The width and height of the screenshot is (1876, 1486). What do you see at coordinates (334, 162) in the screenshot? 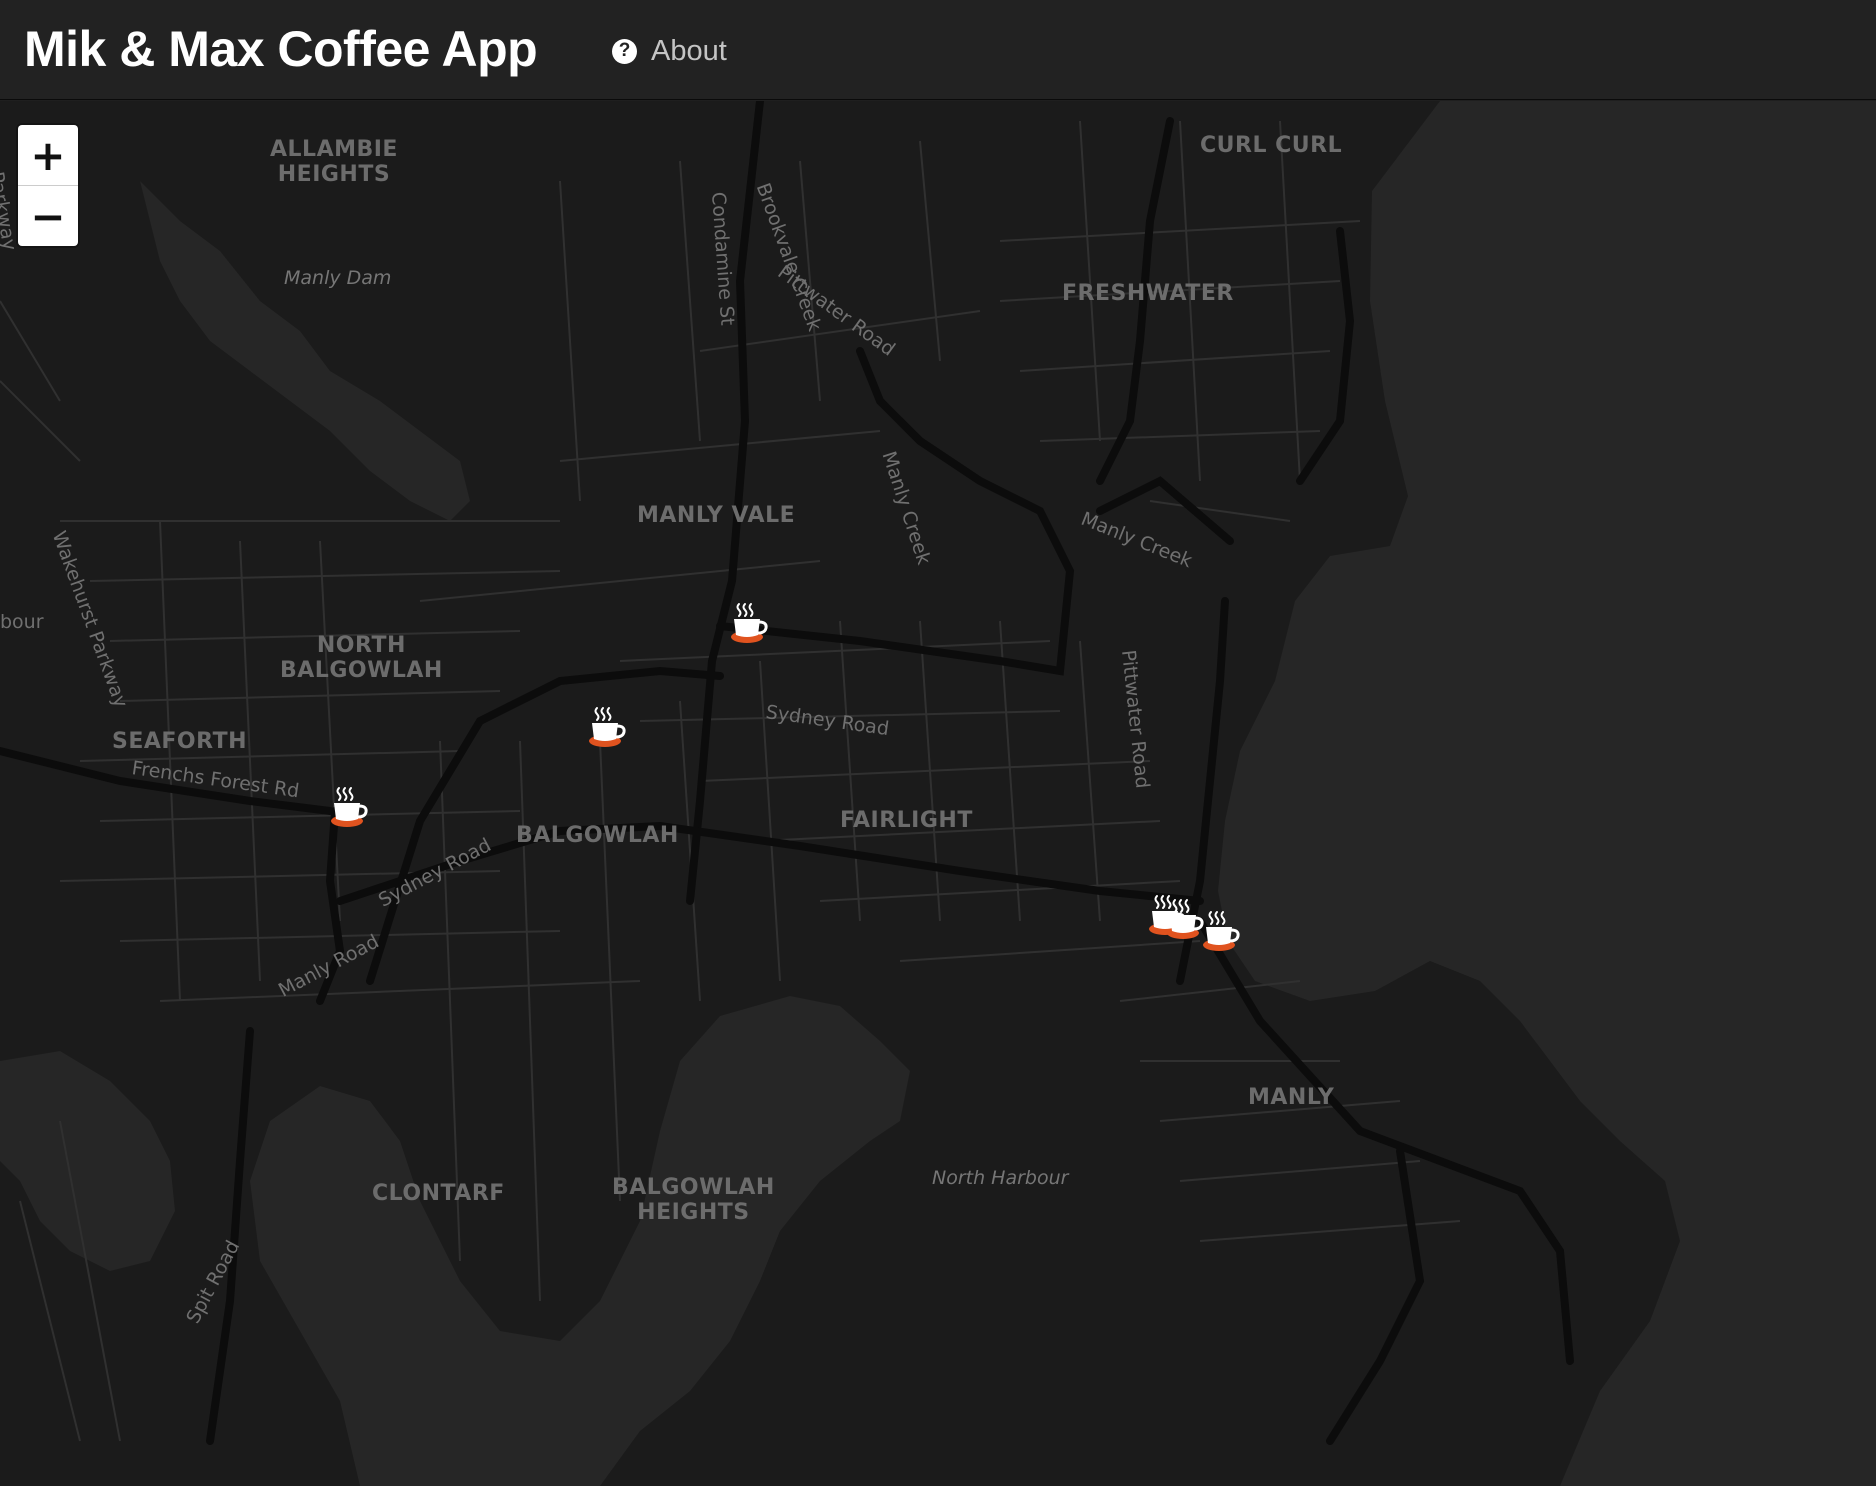
I see `place-label-allambie-heights: ALLAMBIE HEIGHTS` at bounding box center [334, 162].